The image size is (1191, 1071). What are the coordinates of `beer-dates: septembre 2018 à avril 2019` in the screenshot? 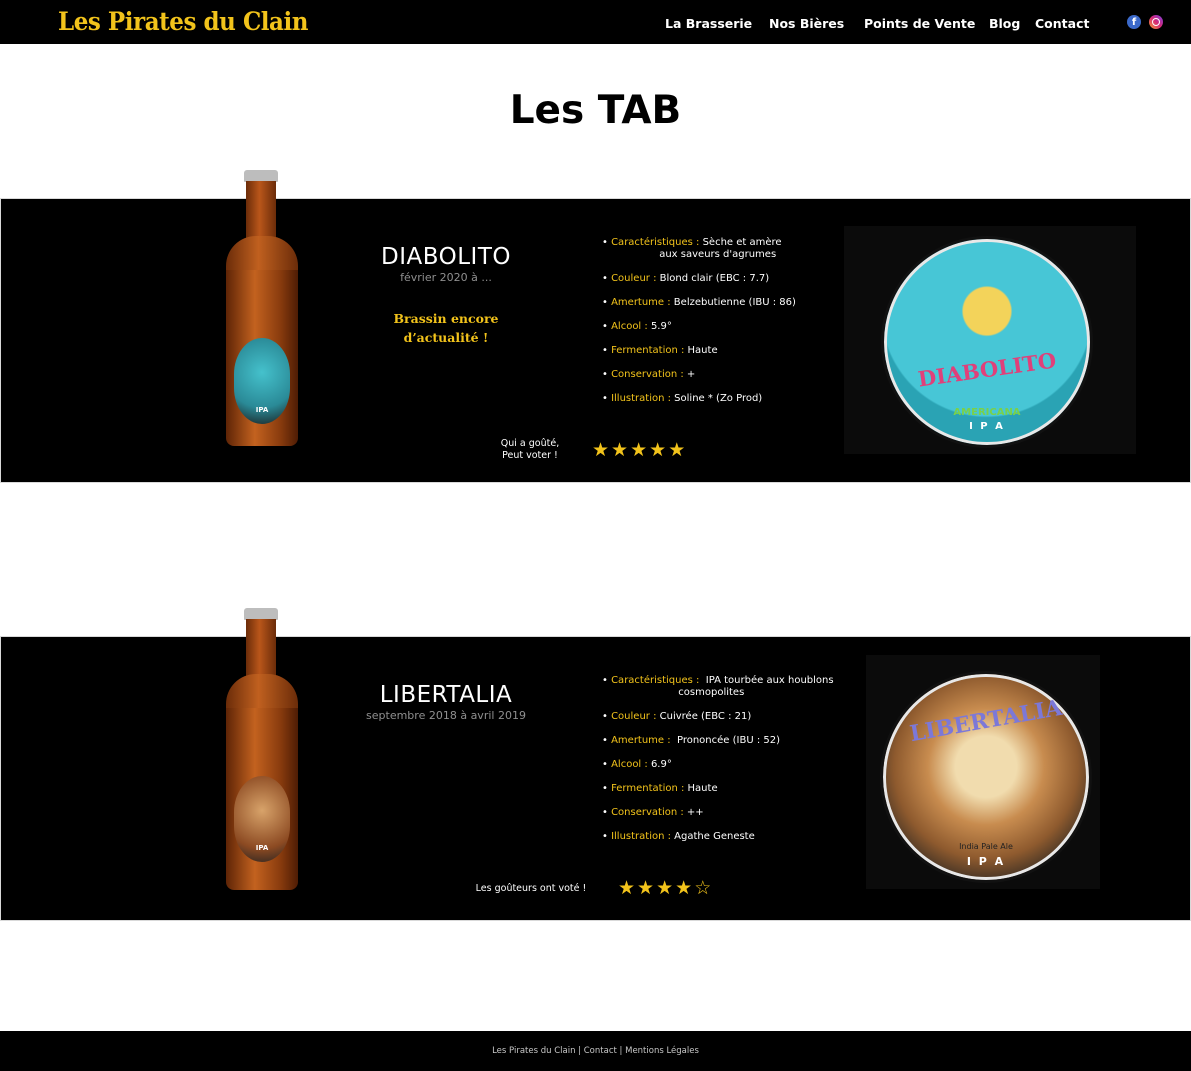 It's located at (446, 715).